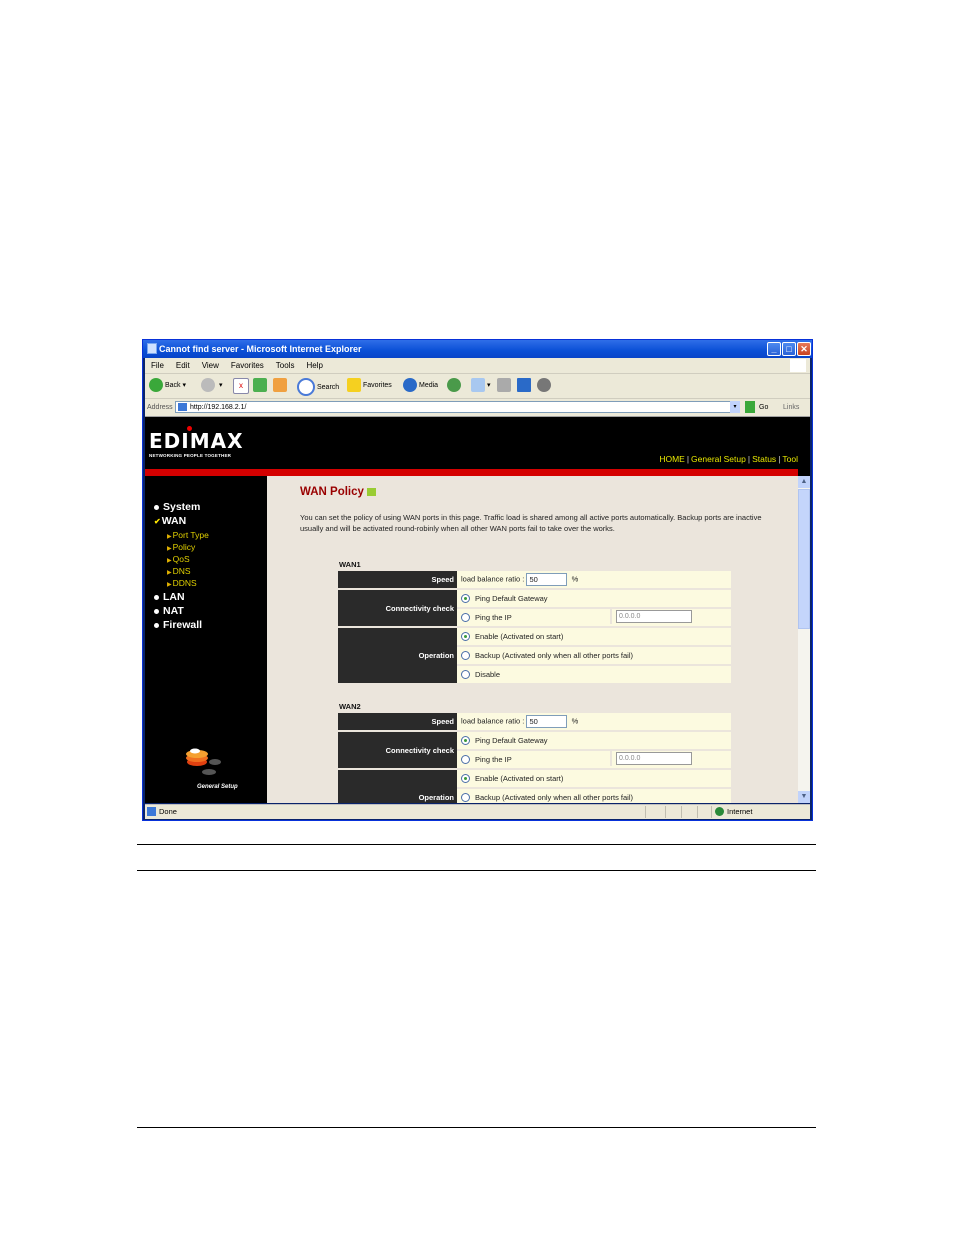  What do you see at coordinates (718, 459) in the screenshot?
I see `nav-general-setup: General Setup` at bounding box center [718, 459].